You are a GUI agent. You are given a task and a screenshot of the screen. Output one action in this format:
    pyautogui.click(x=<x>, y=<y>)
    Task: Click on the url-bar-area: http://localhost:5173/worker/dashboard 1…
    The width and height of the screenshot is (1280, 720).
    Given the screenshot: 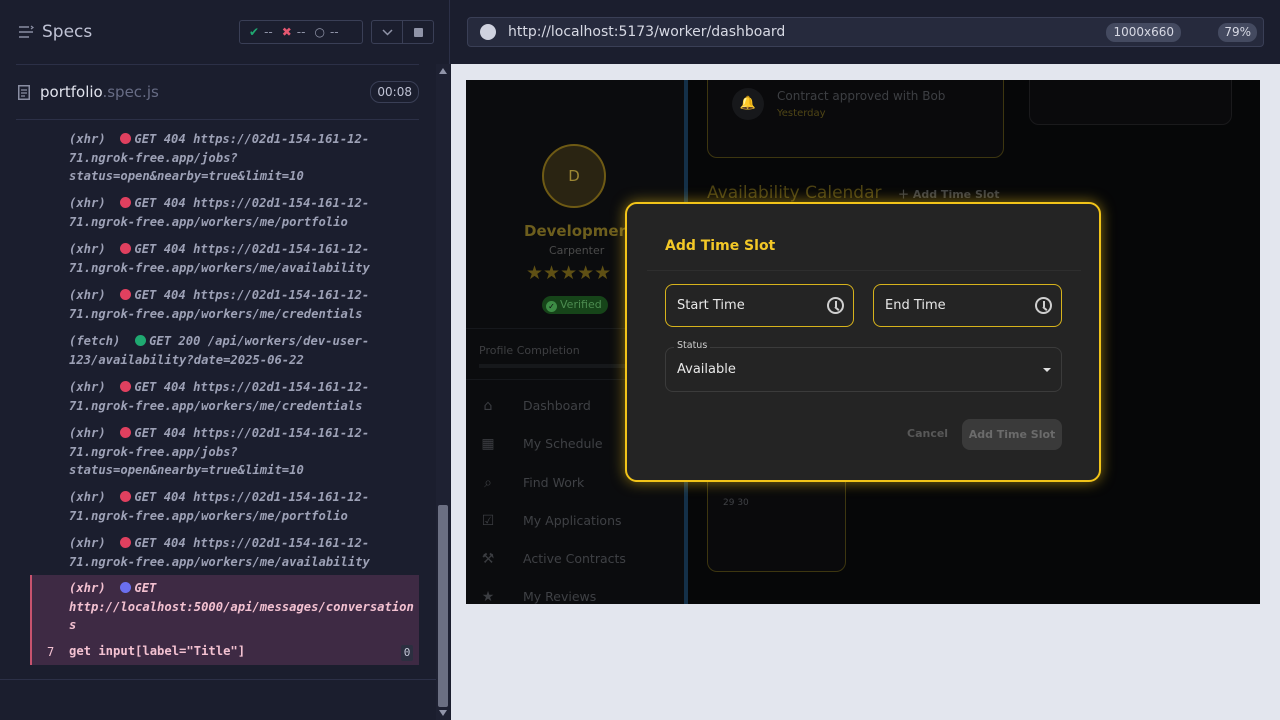 What is the action you would take?
    pyautogui.click(x=865, y=32)
    